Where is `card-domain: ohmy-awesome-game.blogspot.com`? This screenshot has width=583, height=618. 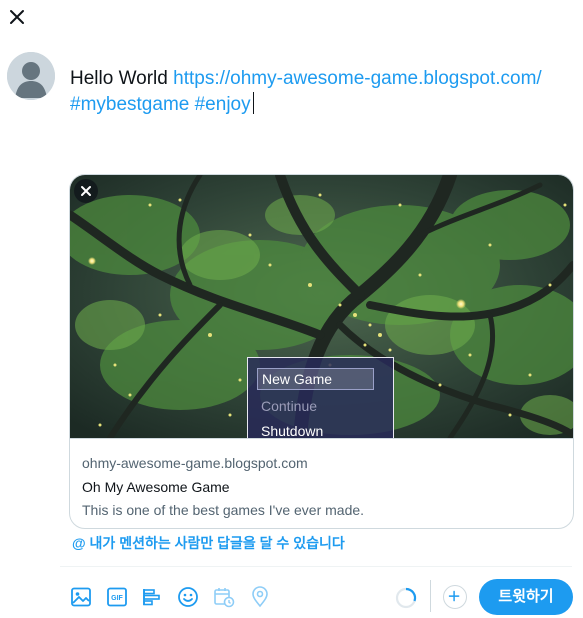
card-domain: ohmy-awesome-game.blogspot.com is located at coordinates (195, 463).